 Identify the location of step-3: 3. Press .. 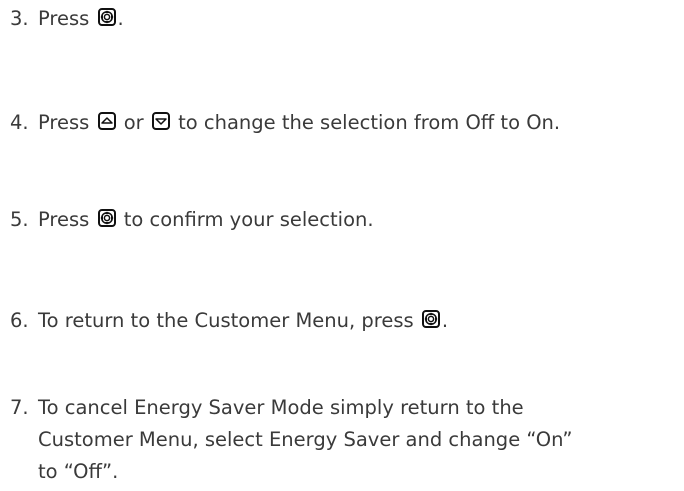
(340, 19).